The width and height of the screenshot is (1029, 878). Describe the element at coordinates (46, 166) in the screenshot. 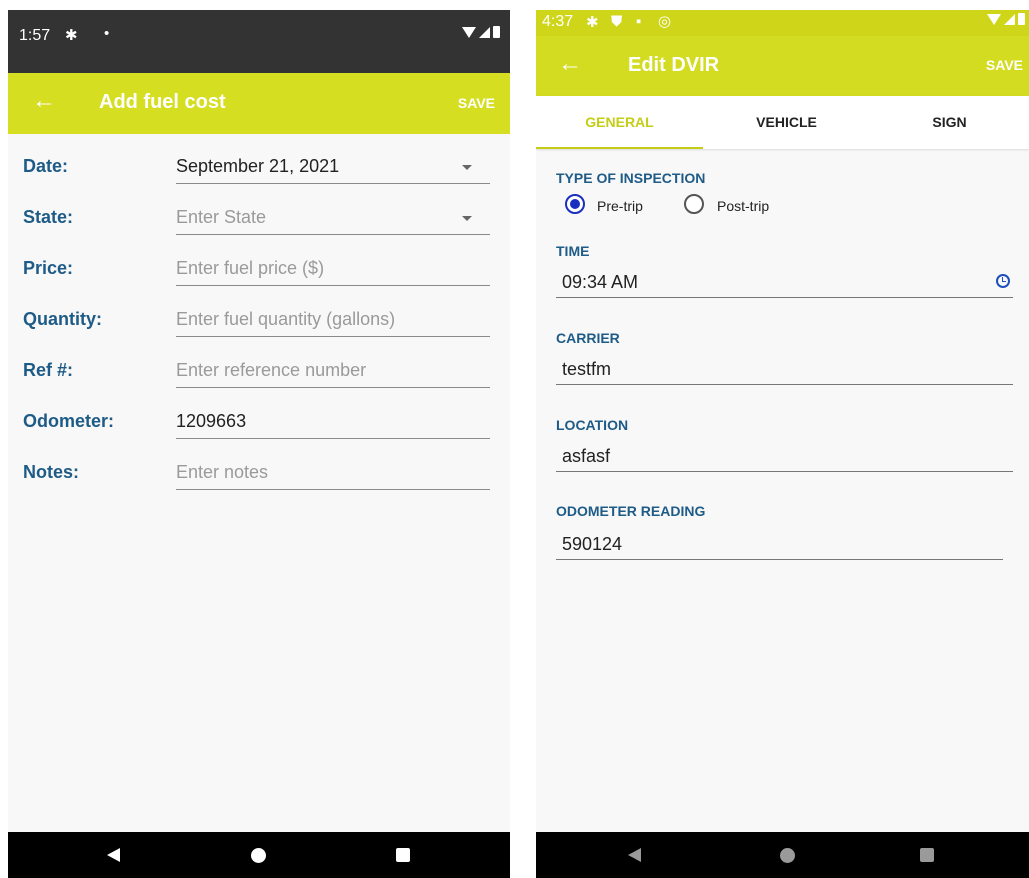

I see `date-label: Date:` at that location.